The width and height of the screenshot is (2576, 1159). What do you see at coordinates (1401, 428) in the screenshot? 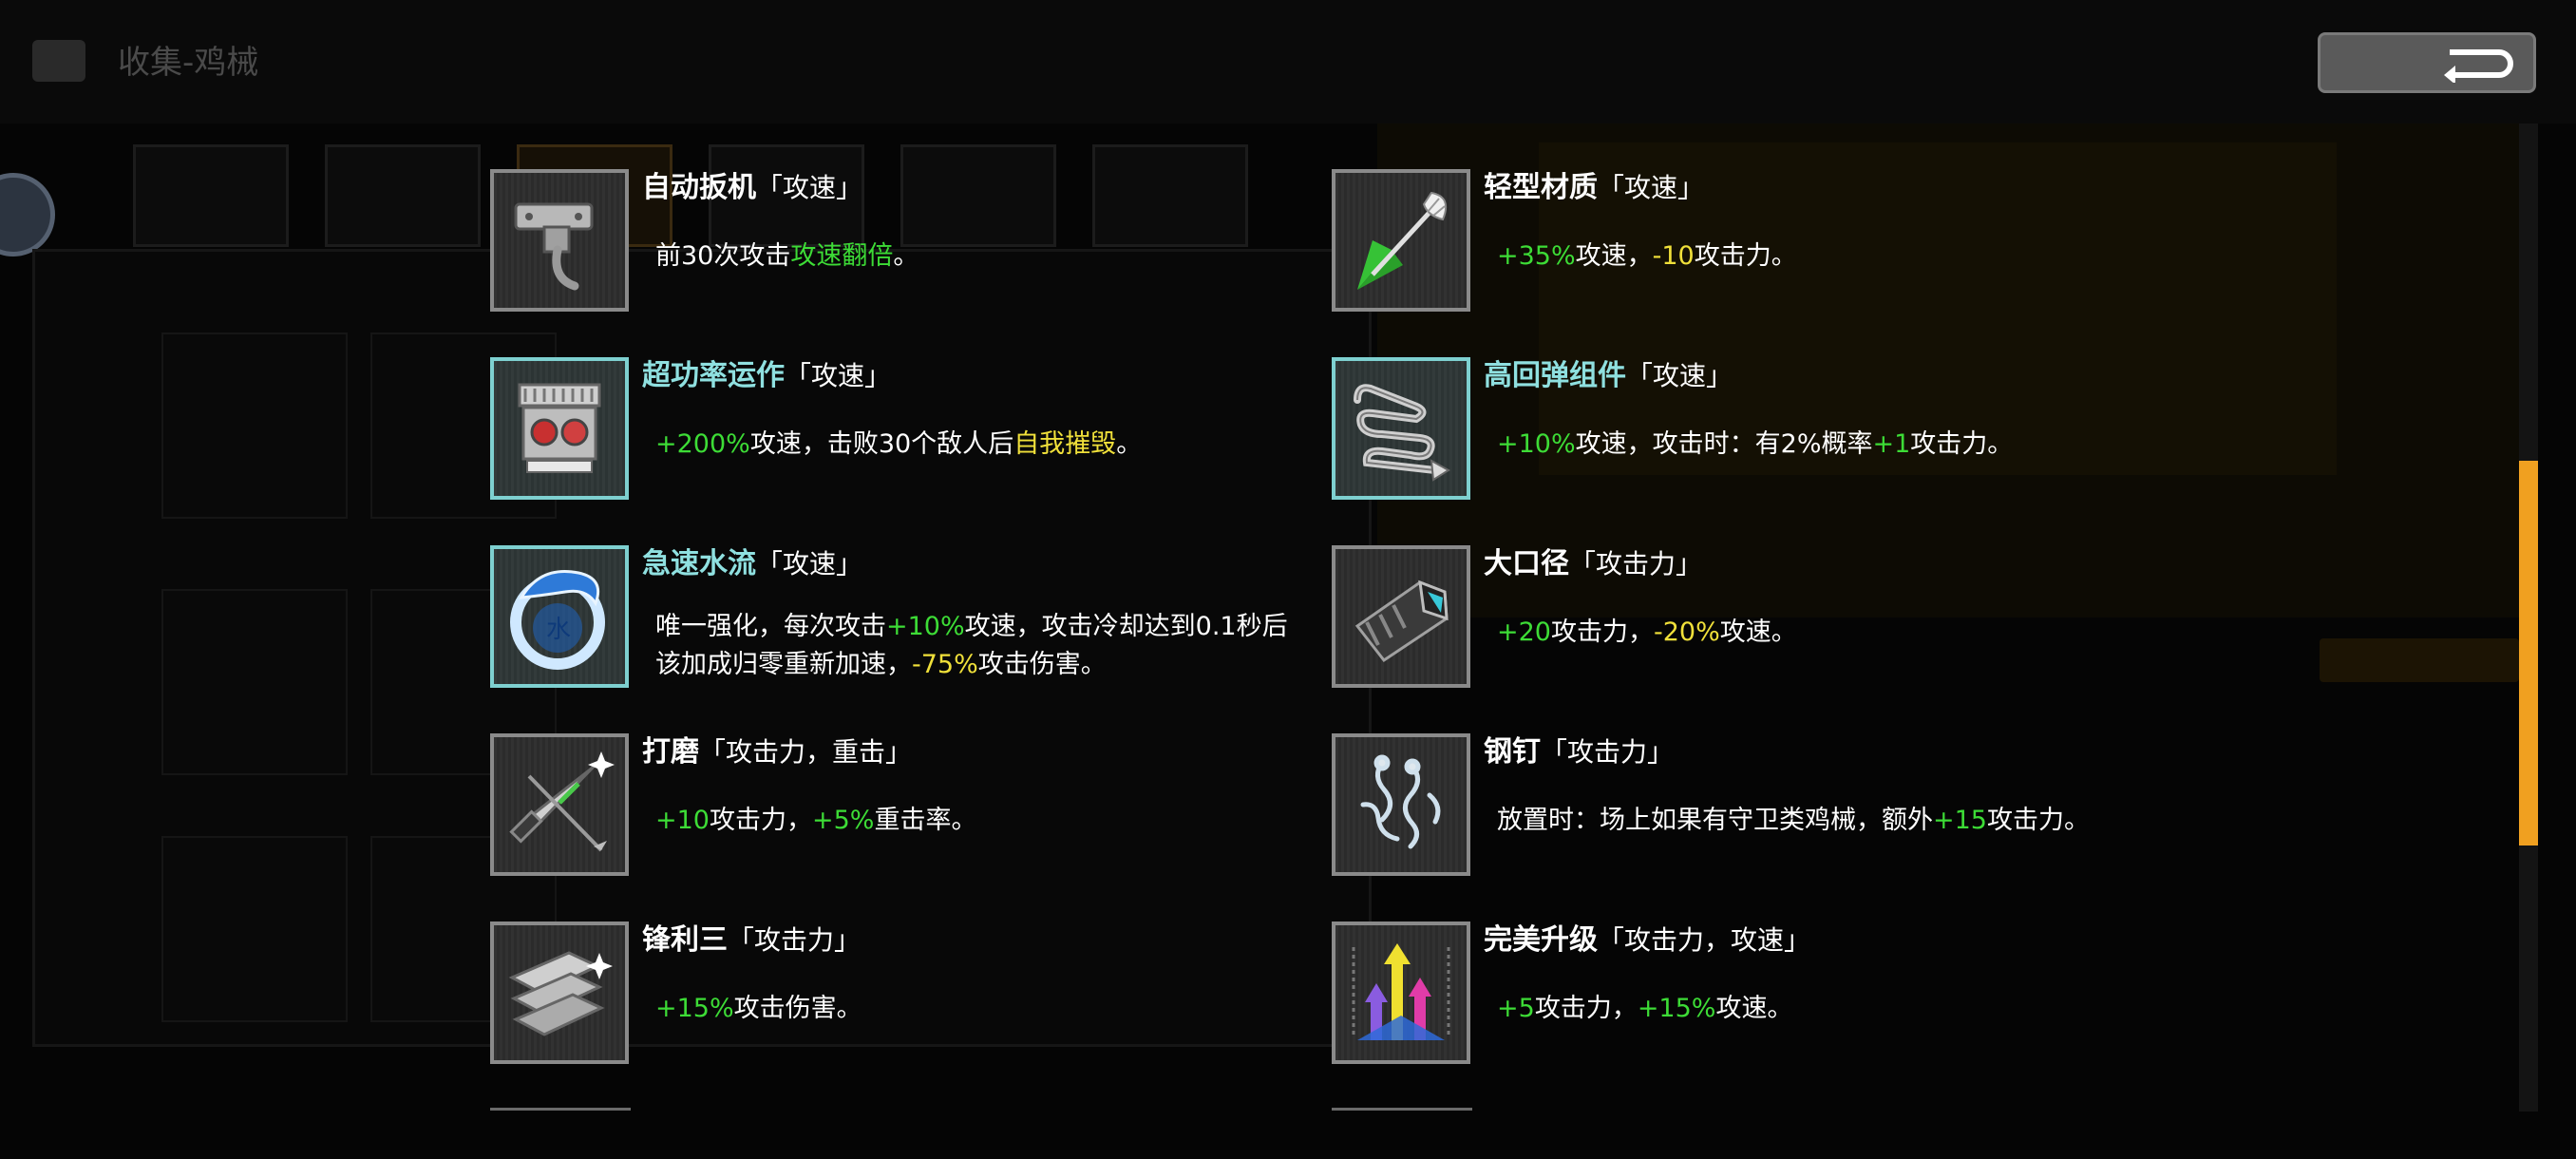
I see `spring-icon` at bounding box center [1401, 428].